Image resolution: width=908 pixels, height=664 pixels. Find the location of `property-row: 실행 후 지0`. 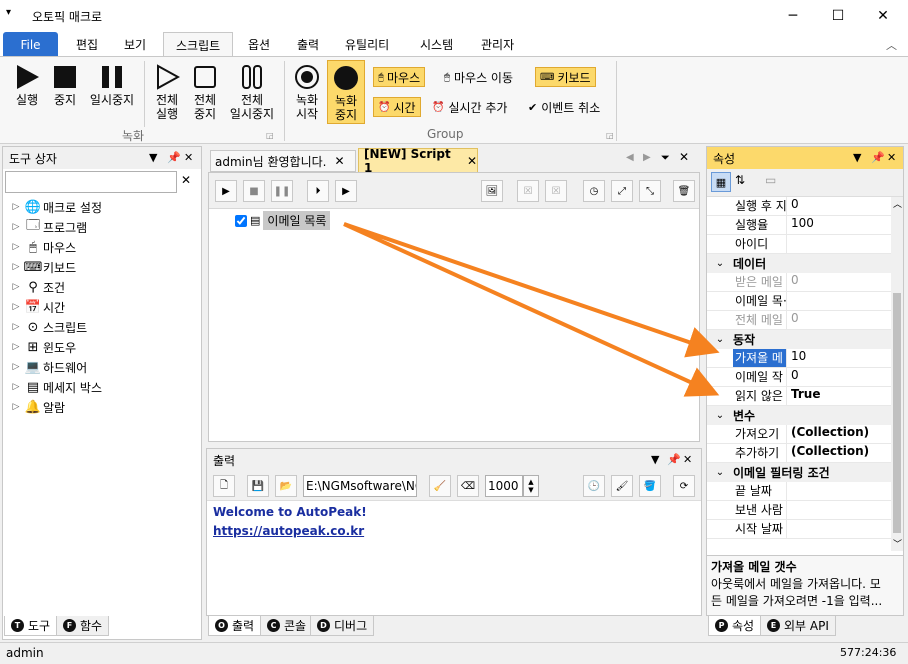

property-row: 실행 후 지0 is located at coordinates (799, 206).